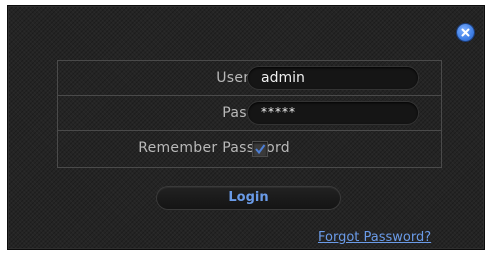  What do you see at coordinates (333, 78) in the screenshot?
I see `username-input: admin` at bounding box center [333, 78].